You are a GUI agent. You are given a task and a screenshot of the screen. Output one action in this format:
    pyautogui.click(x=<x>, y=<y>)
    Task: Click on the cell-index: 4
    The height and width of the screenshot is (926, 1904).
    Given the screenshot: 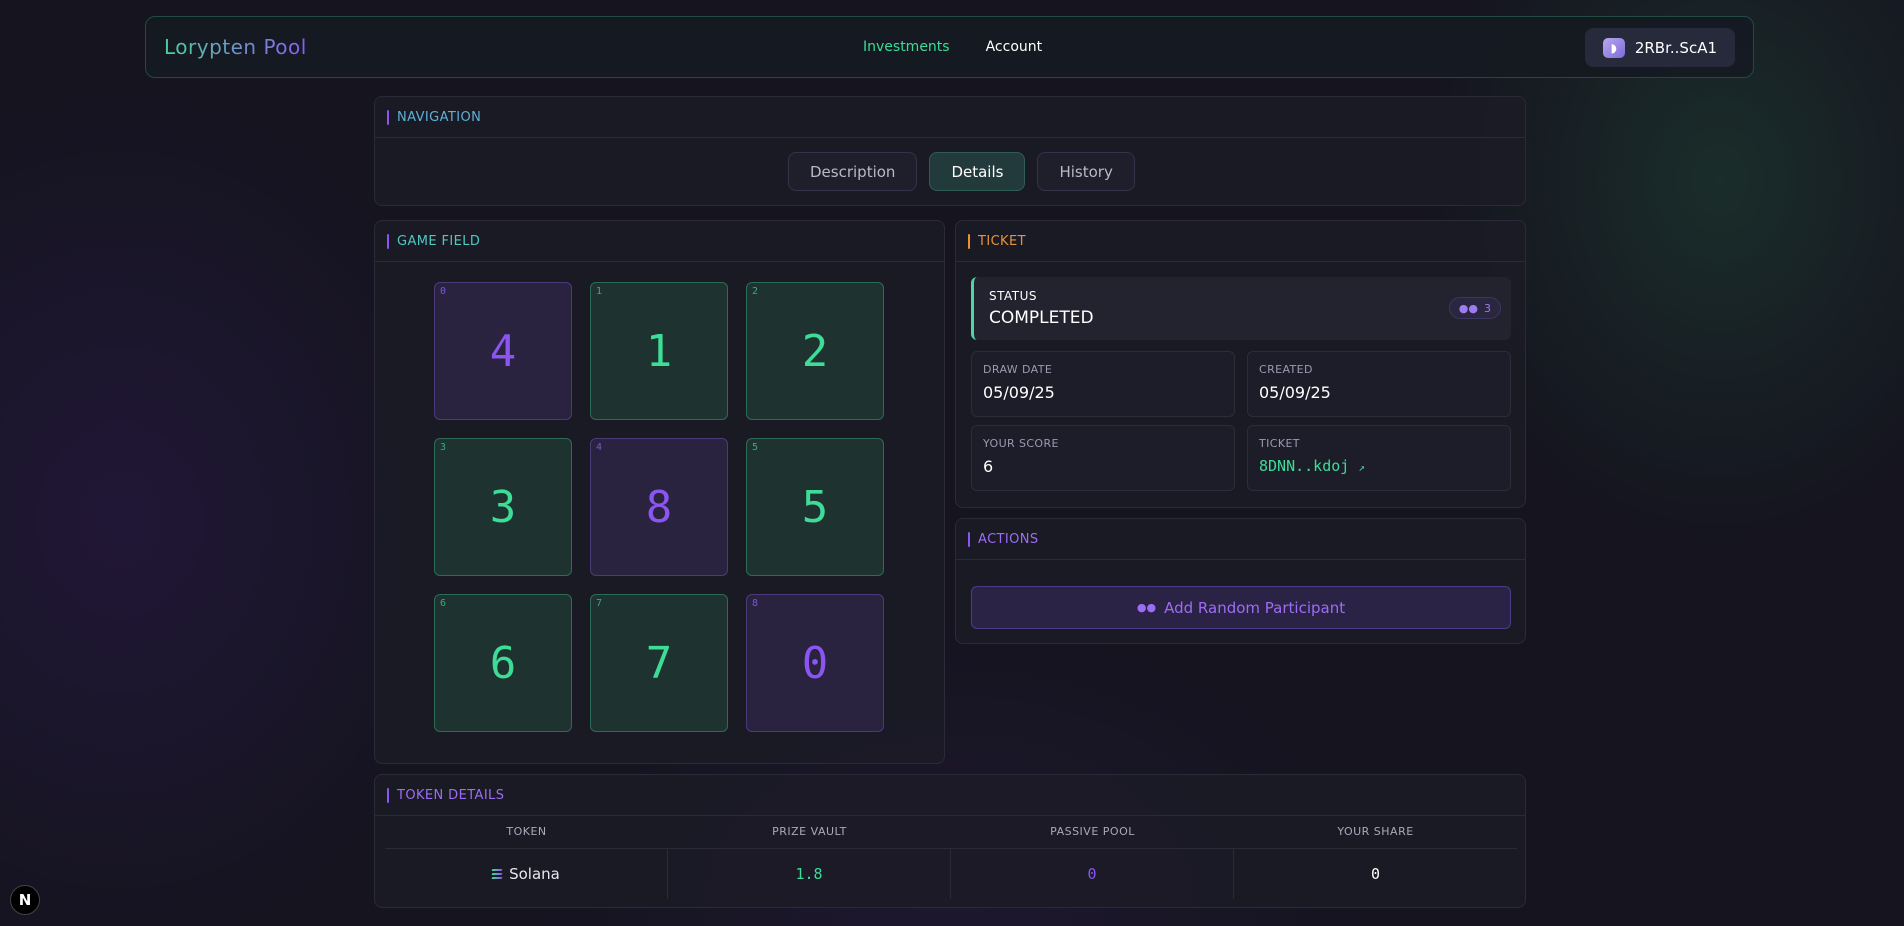 What is the action you would take?
    pyautogui.click(x=599, y=447)
    